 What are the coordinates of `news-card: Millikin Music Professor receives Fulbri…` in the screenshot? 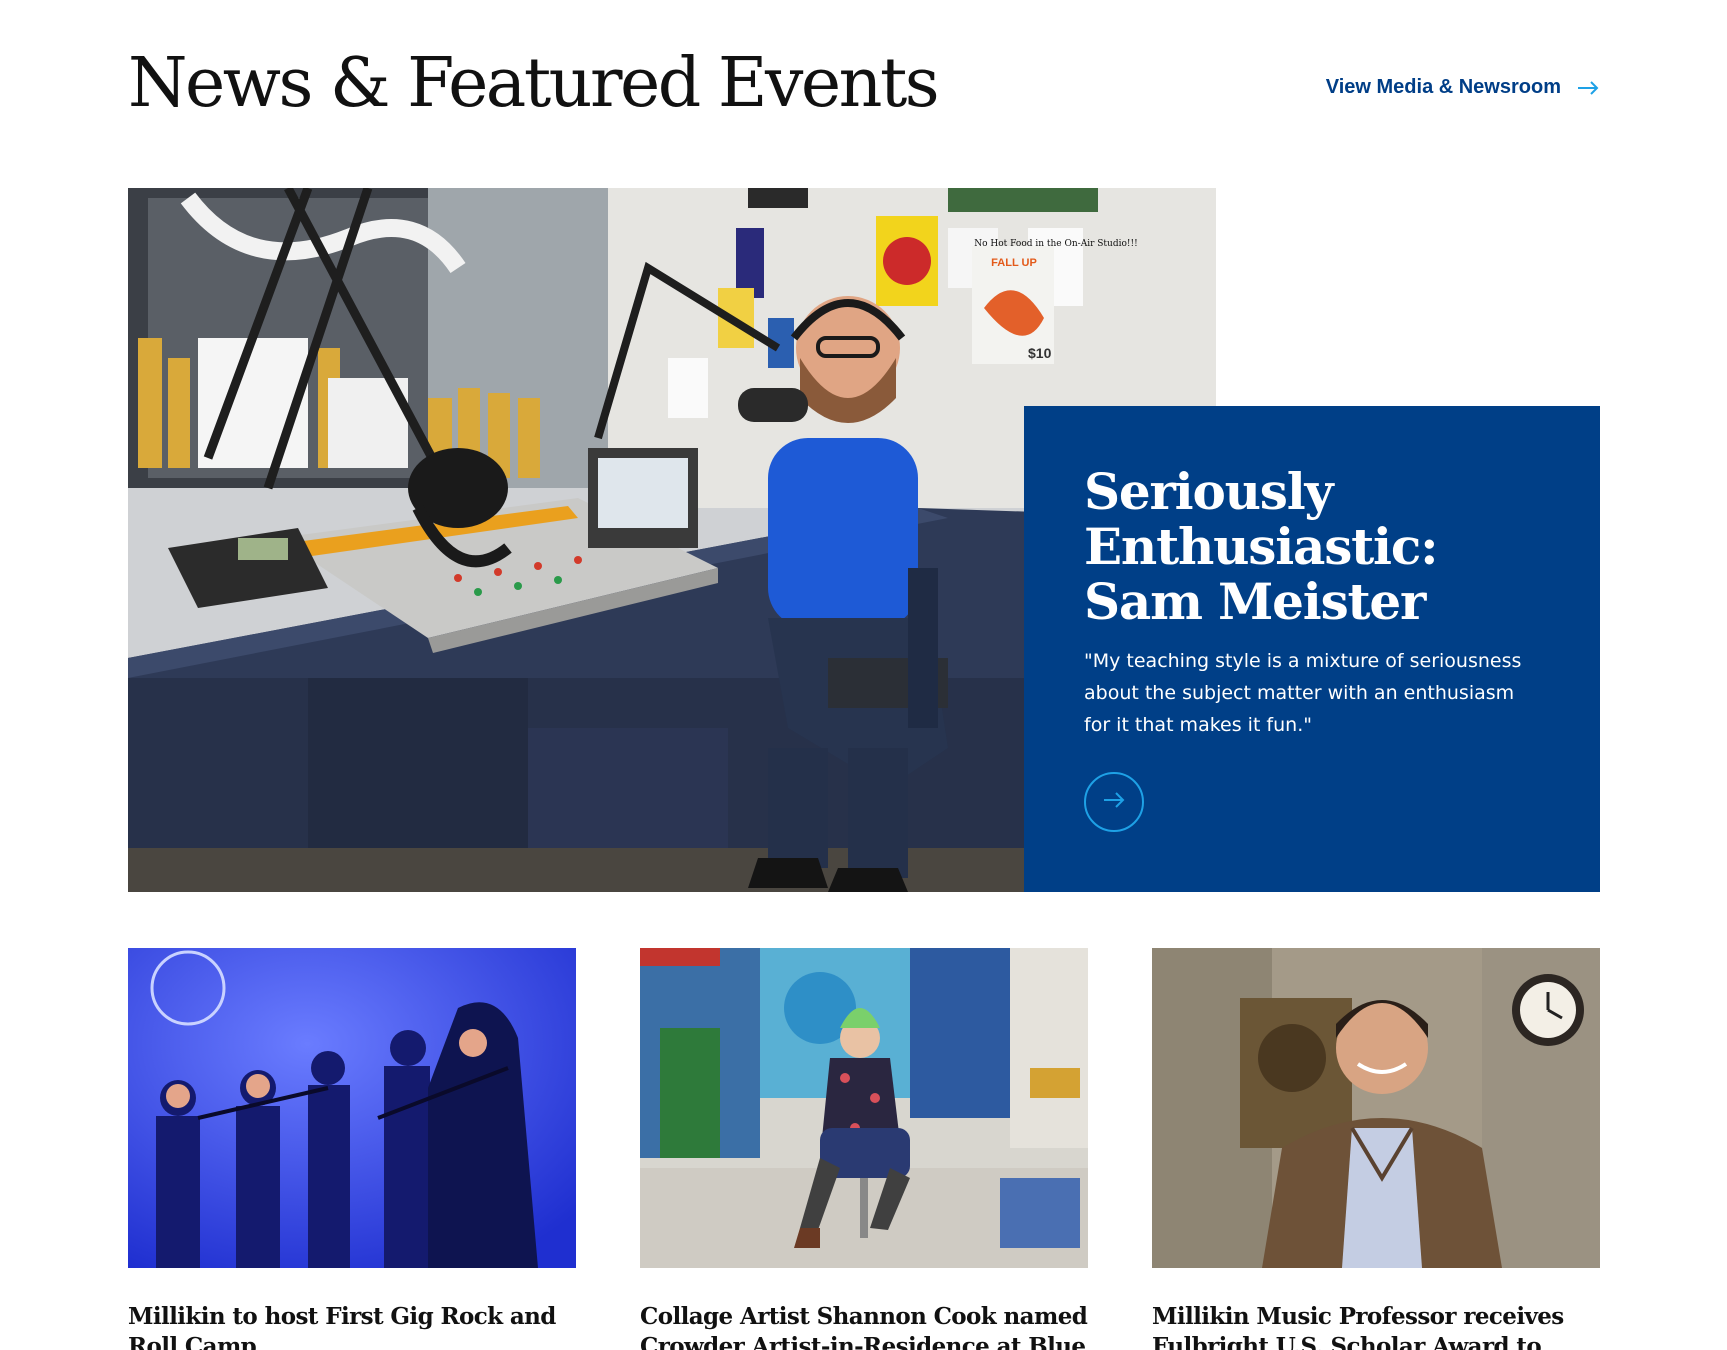 It's located at (1376, 1149).